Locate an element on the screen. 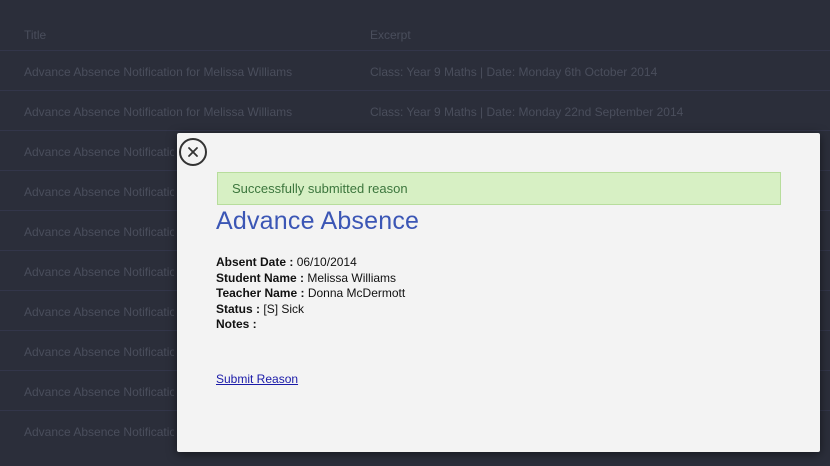  field-label: Notes : is located at coordinates (236, 324).